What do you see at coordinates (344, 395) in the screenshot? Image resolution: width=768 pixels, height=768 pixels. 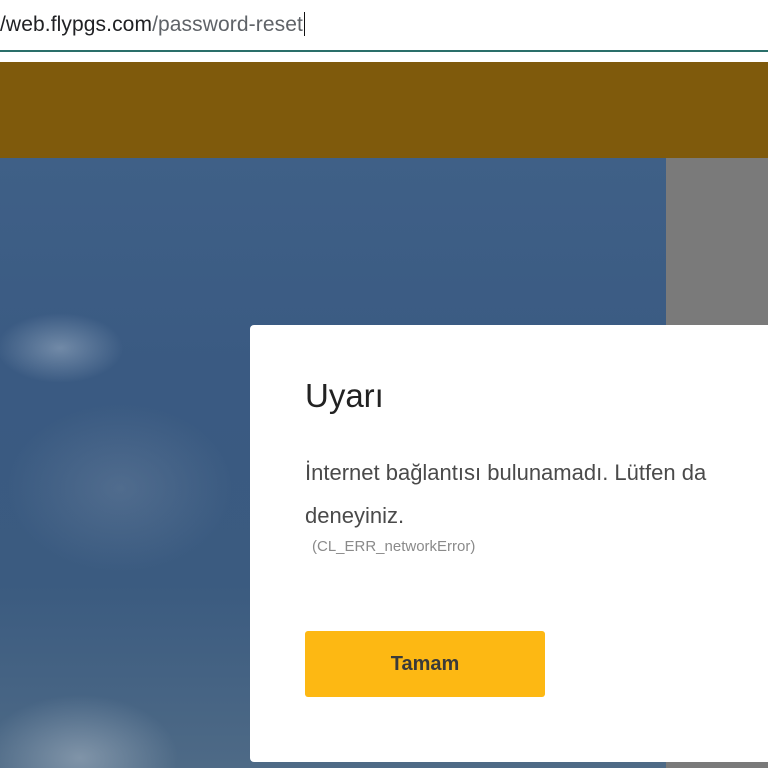 I see `dialog-title: Uyarı` at bounding box center [344, 395].